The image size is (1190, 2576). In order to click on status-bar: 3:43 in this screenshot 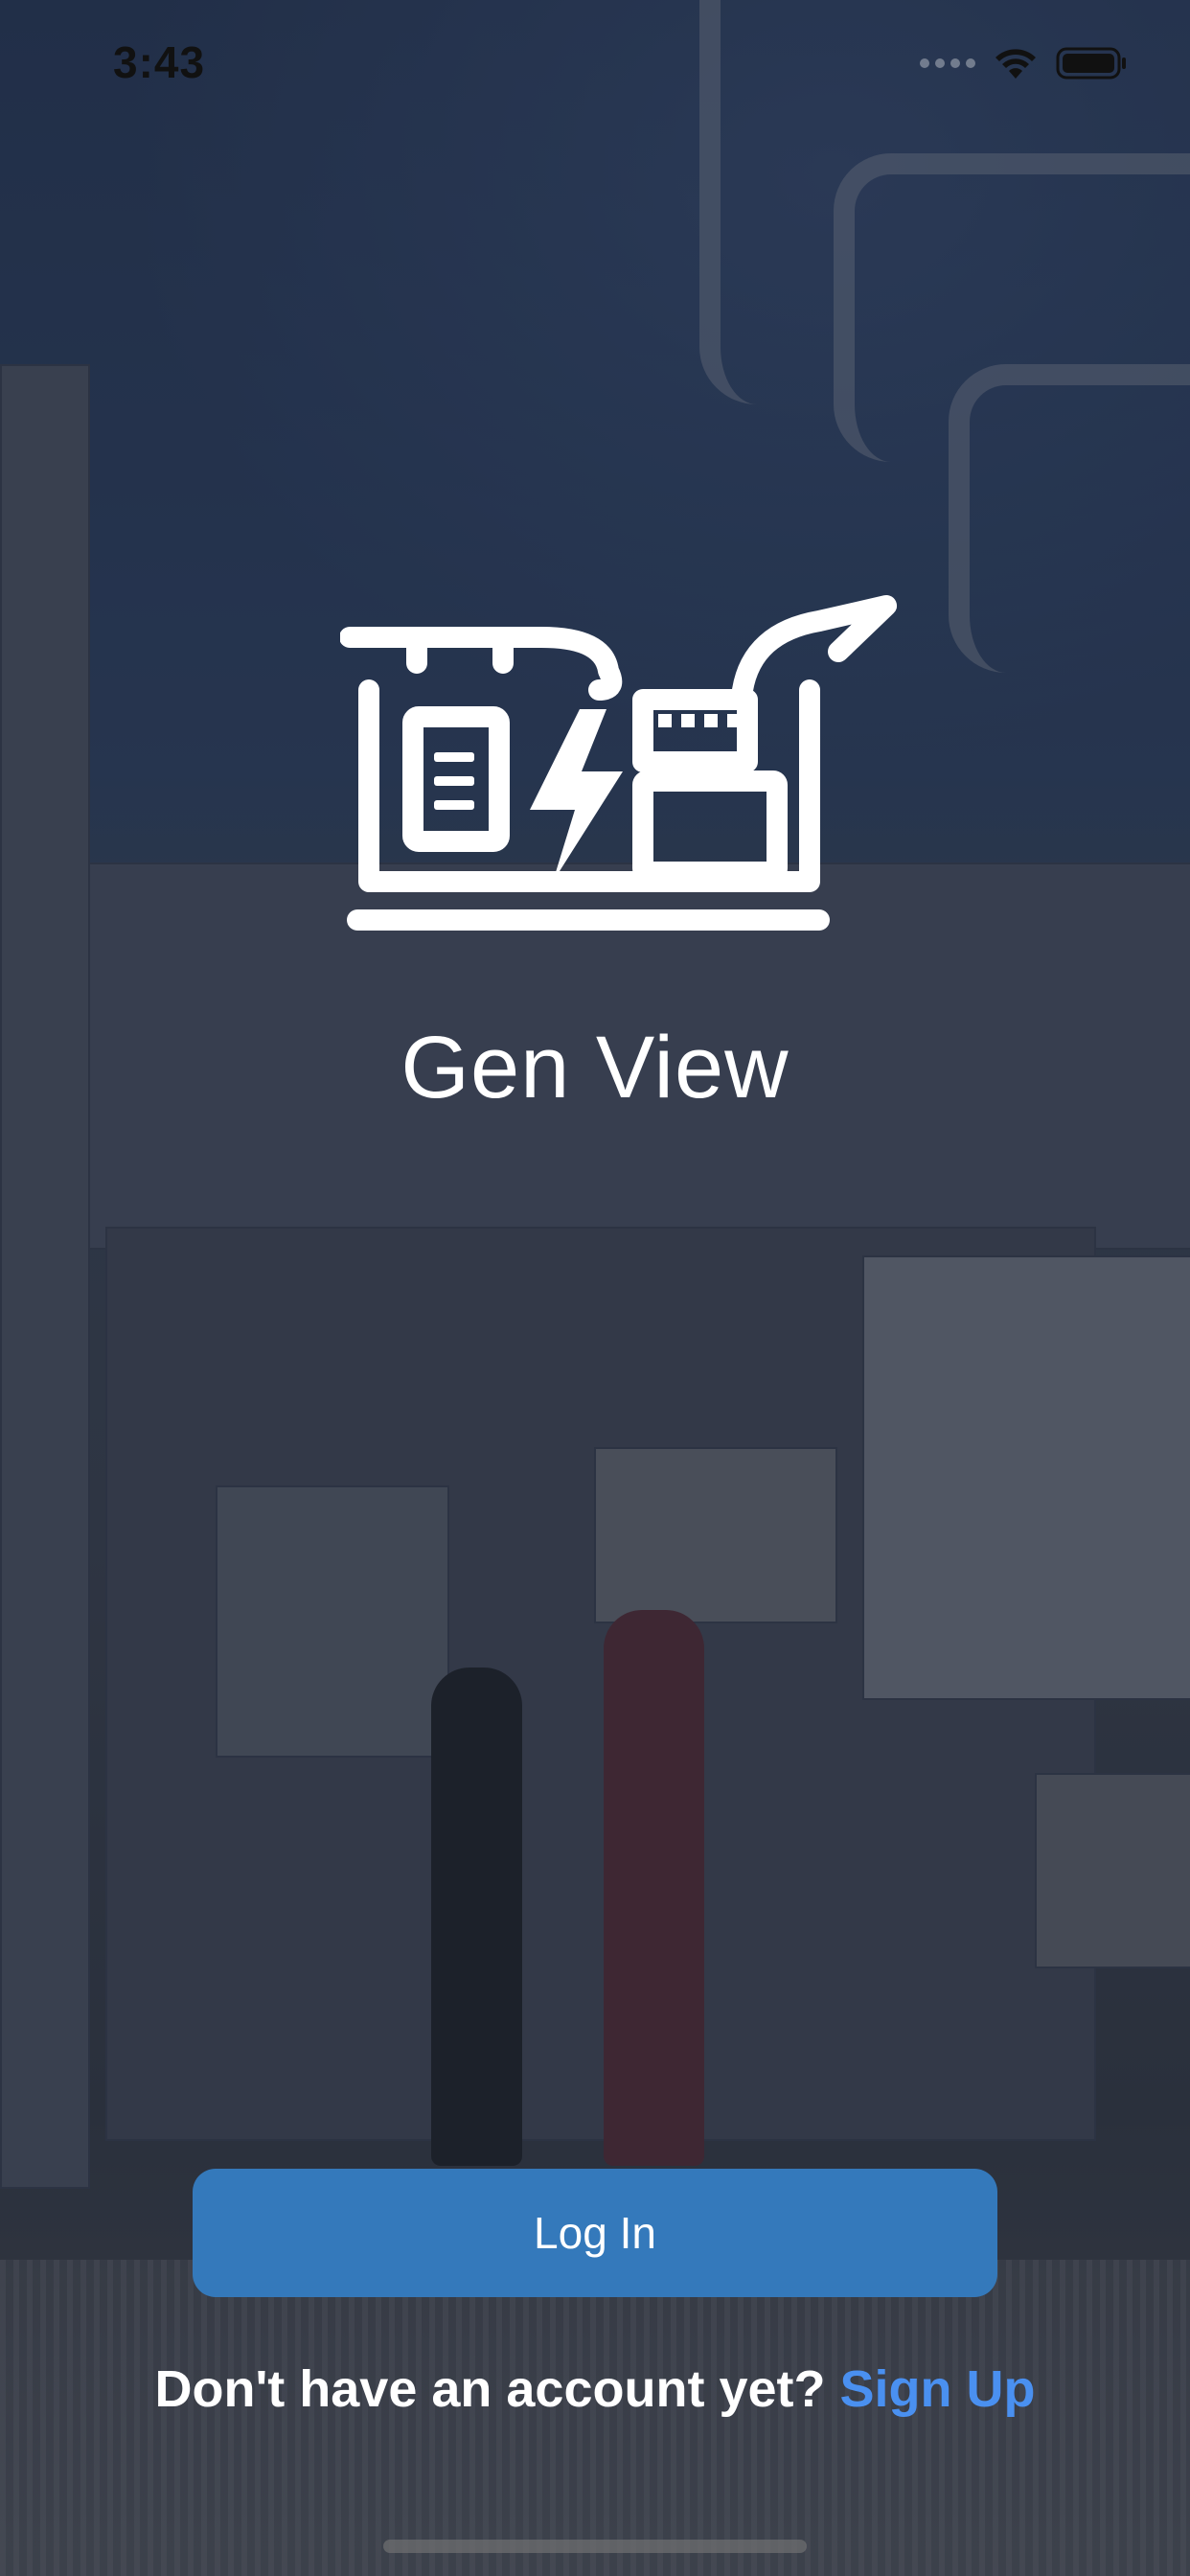, I will do `click(595, 67)`.